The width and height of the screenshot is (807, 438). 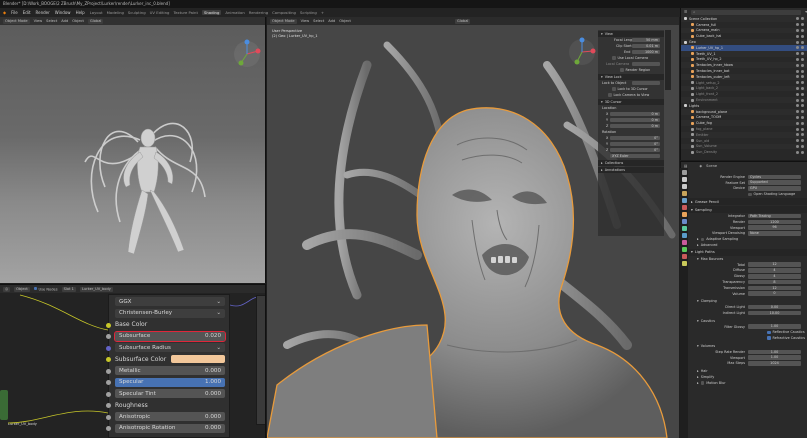 I want to click on motion-blur-subsection: ▸ Motion Blur, so click(x=744, y=383).